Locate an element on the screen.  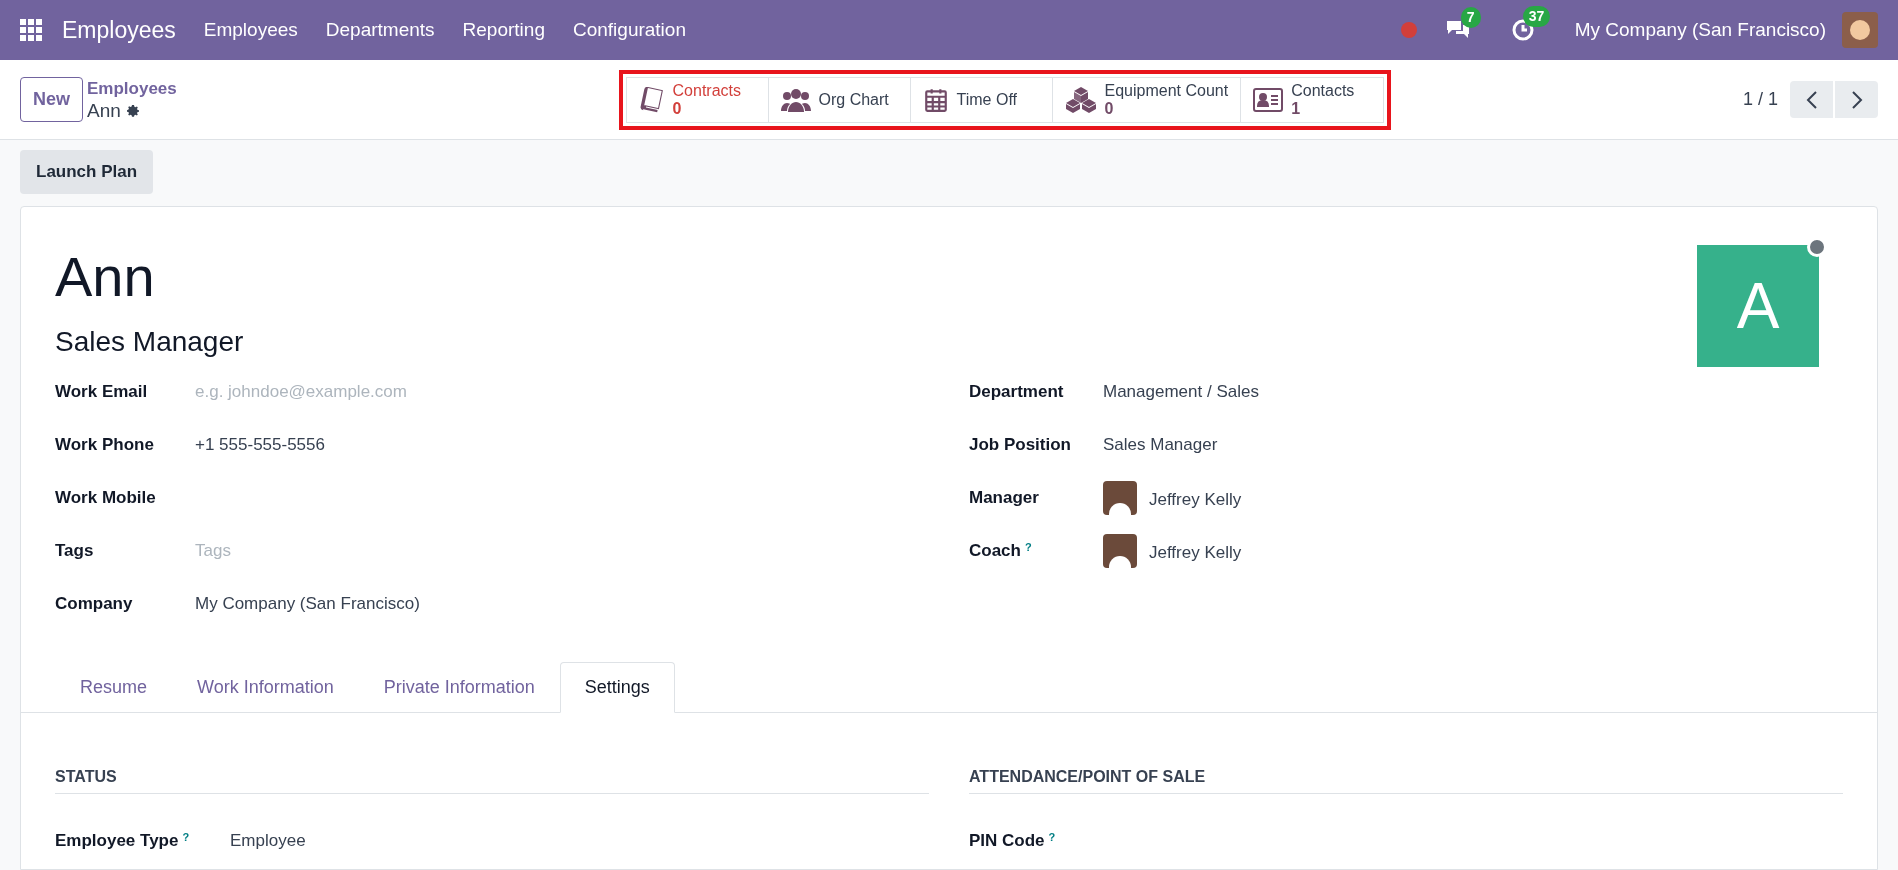
smart-button-count: 1 is located at coordinates (1296, 108).